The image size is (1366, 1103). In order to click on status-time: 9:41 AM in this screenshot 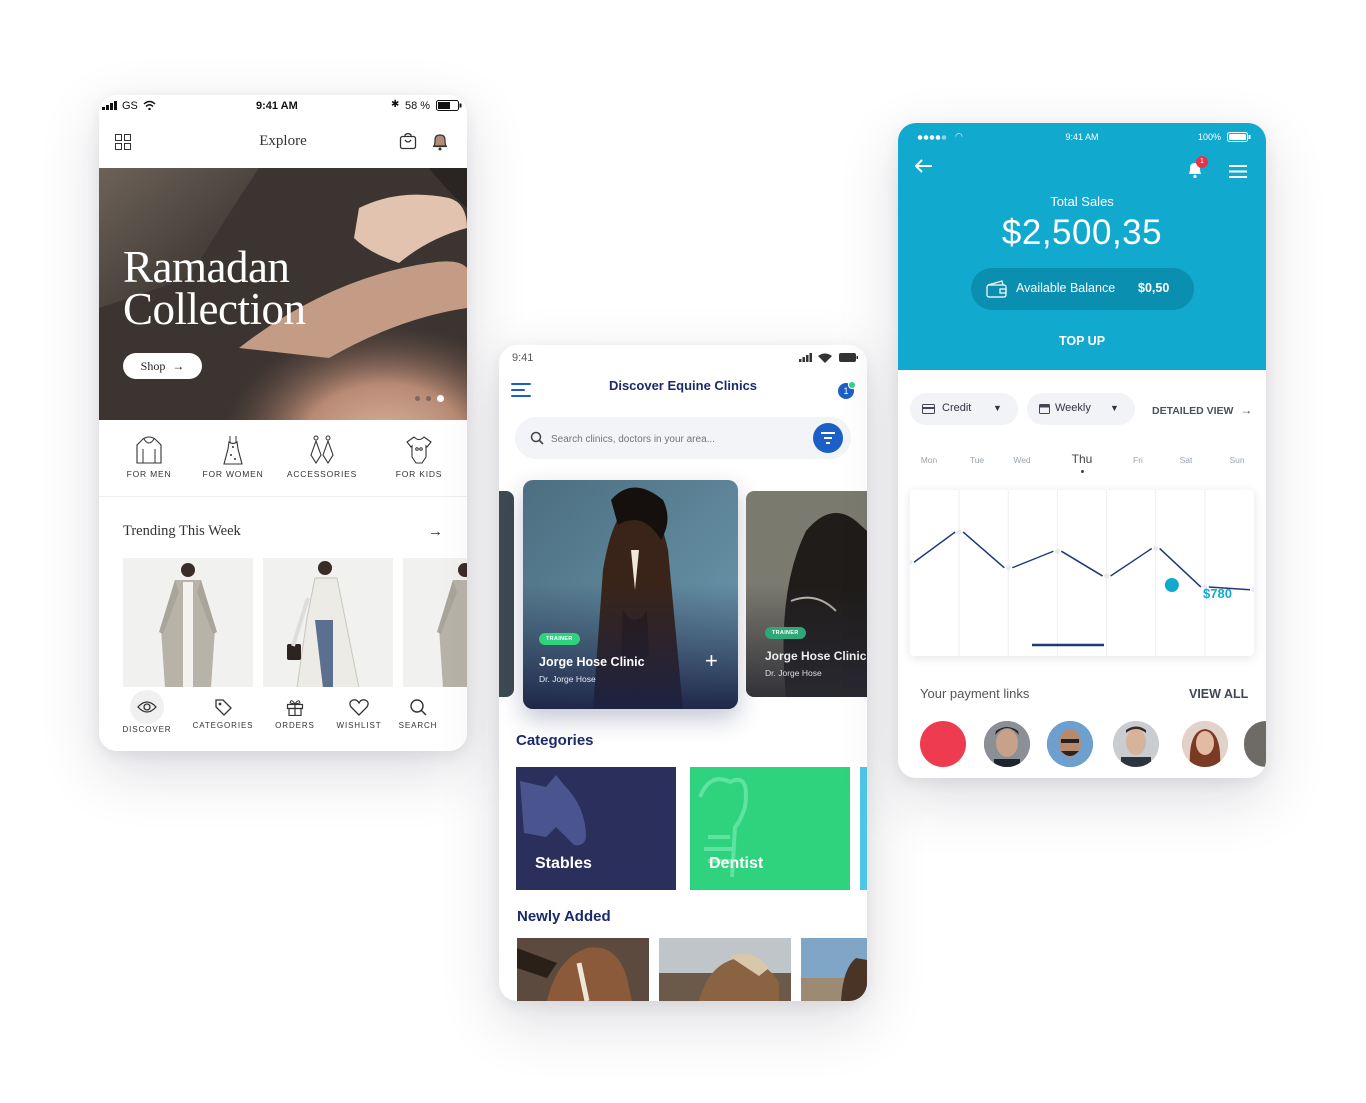, I will do `click(277, 106)`.